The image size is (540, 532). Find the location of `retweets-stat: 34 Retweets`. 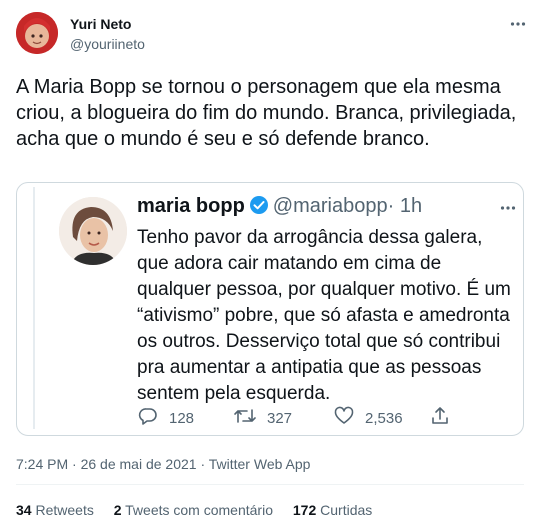

retweets-stat: 34 Retweets is located at coordinates (55, 510).